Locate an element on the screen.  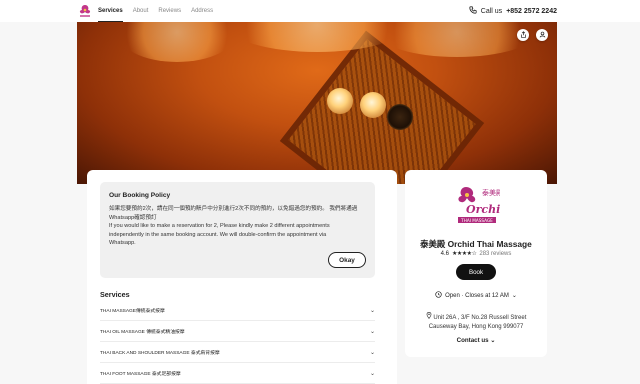
star-rating-icon: ★★★★☆ is located at coordinates (464, 254).